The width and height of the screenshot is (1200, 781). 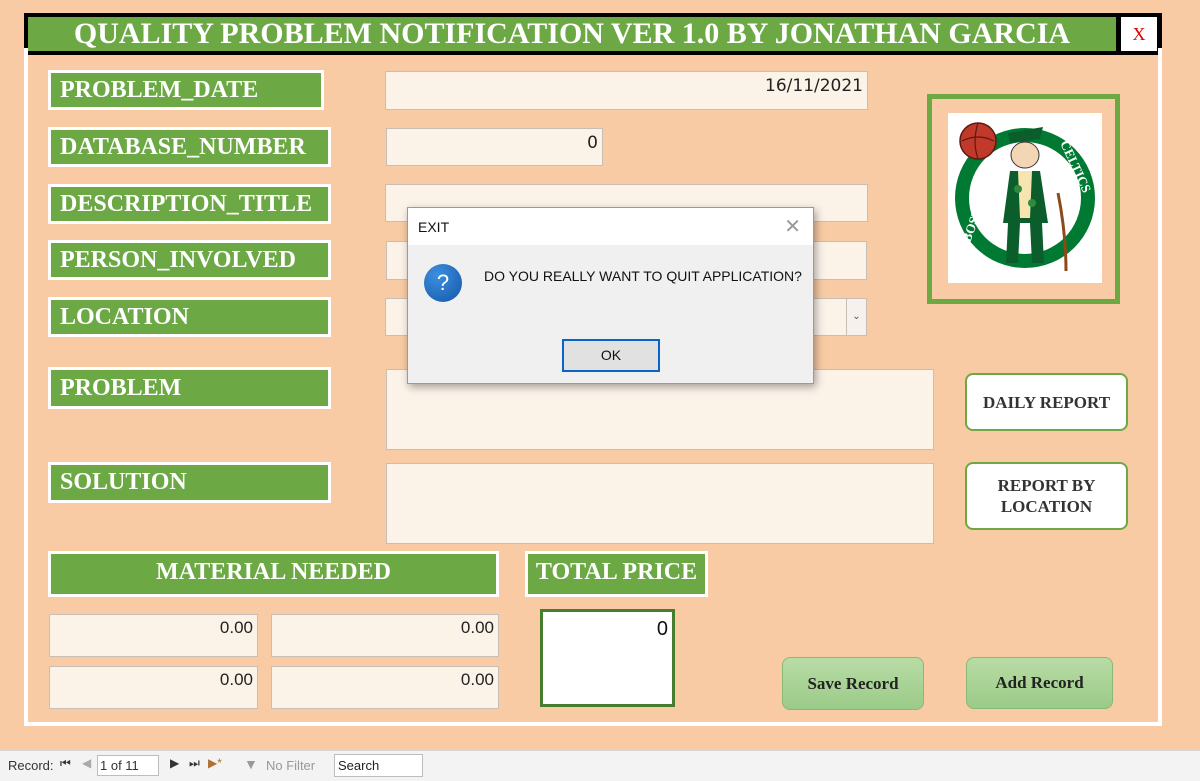 What do you see at coordinates (189, 317) in the screenshot?
I see `location-label: LOCATION` at bounding box center [189, 317].